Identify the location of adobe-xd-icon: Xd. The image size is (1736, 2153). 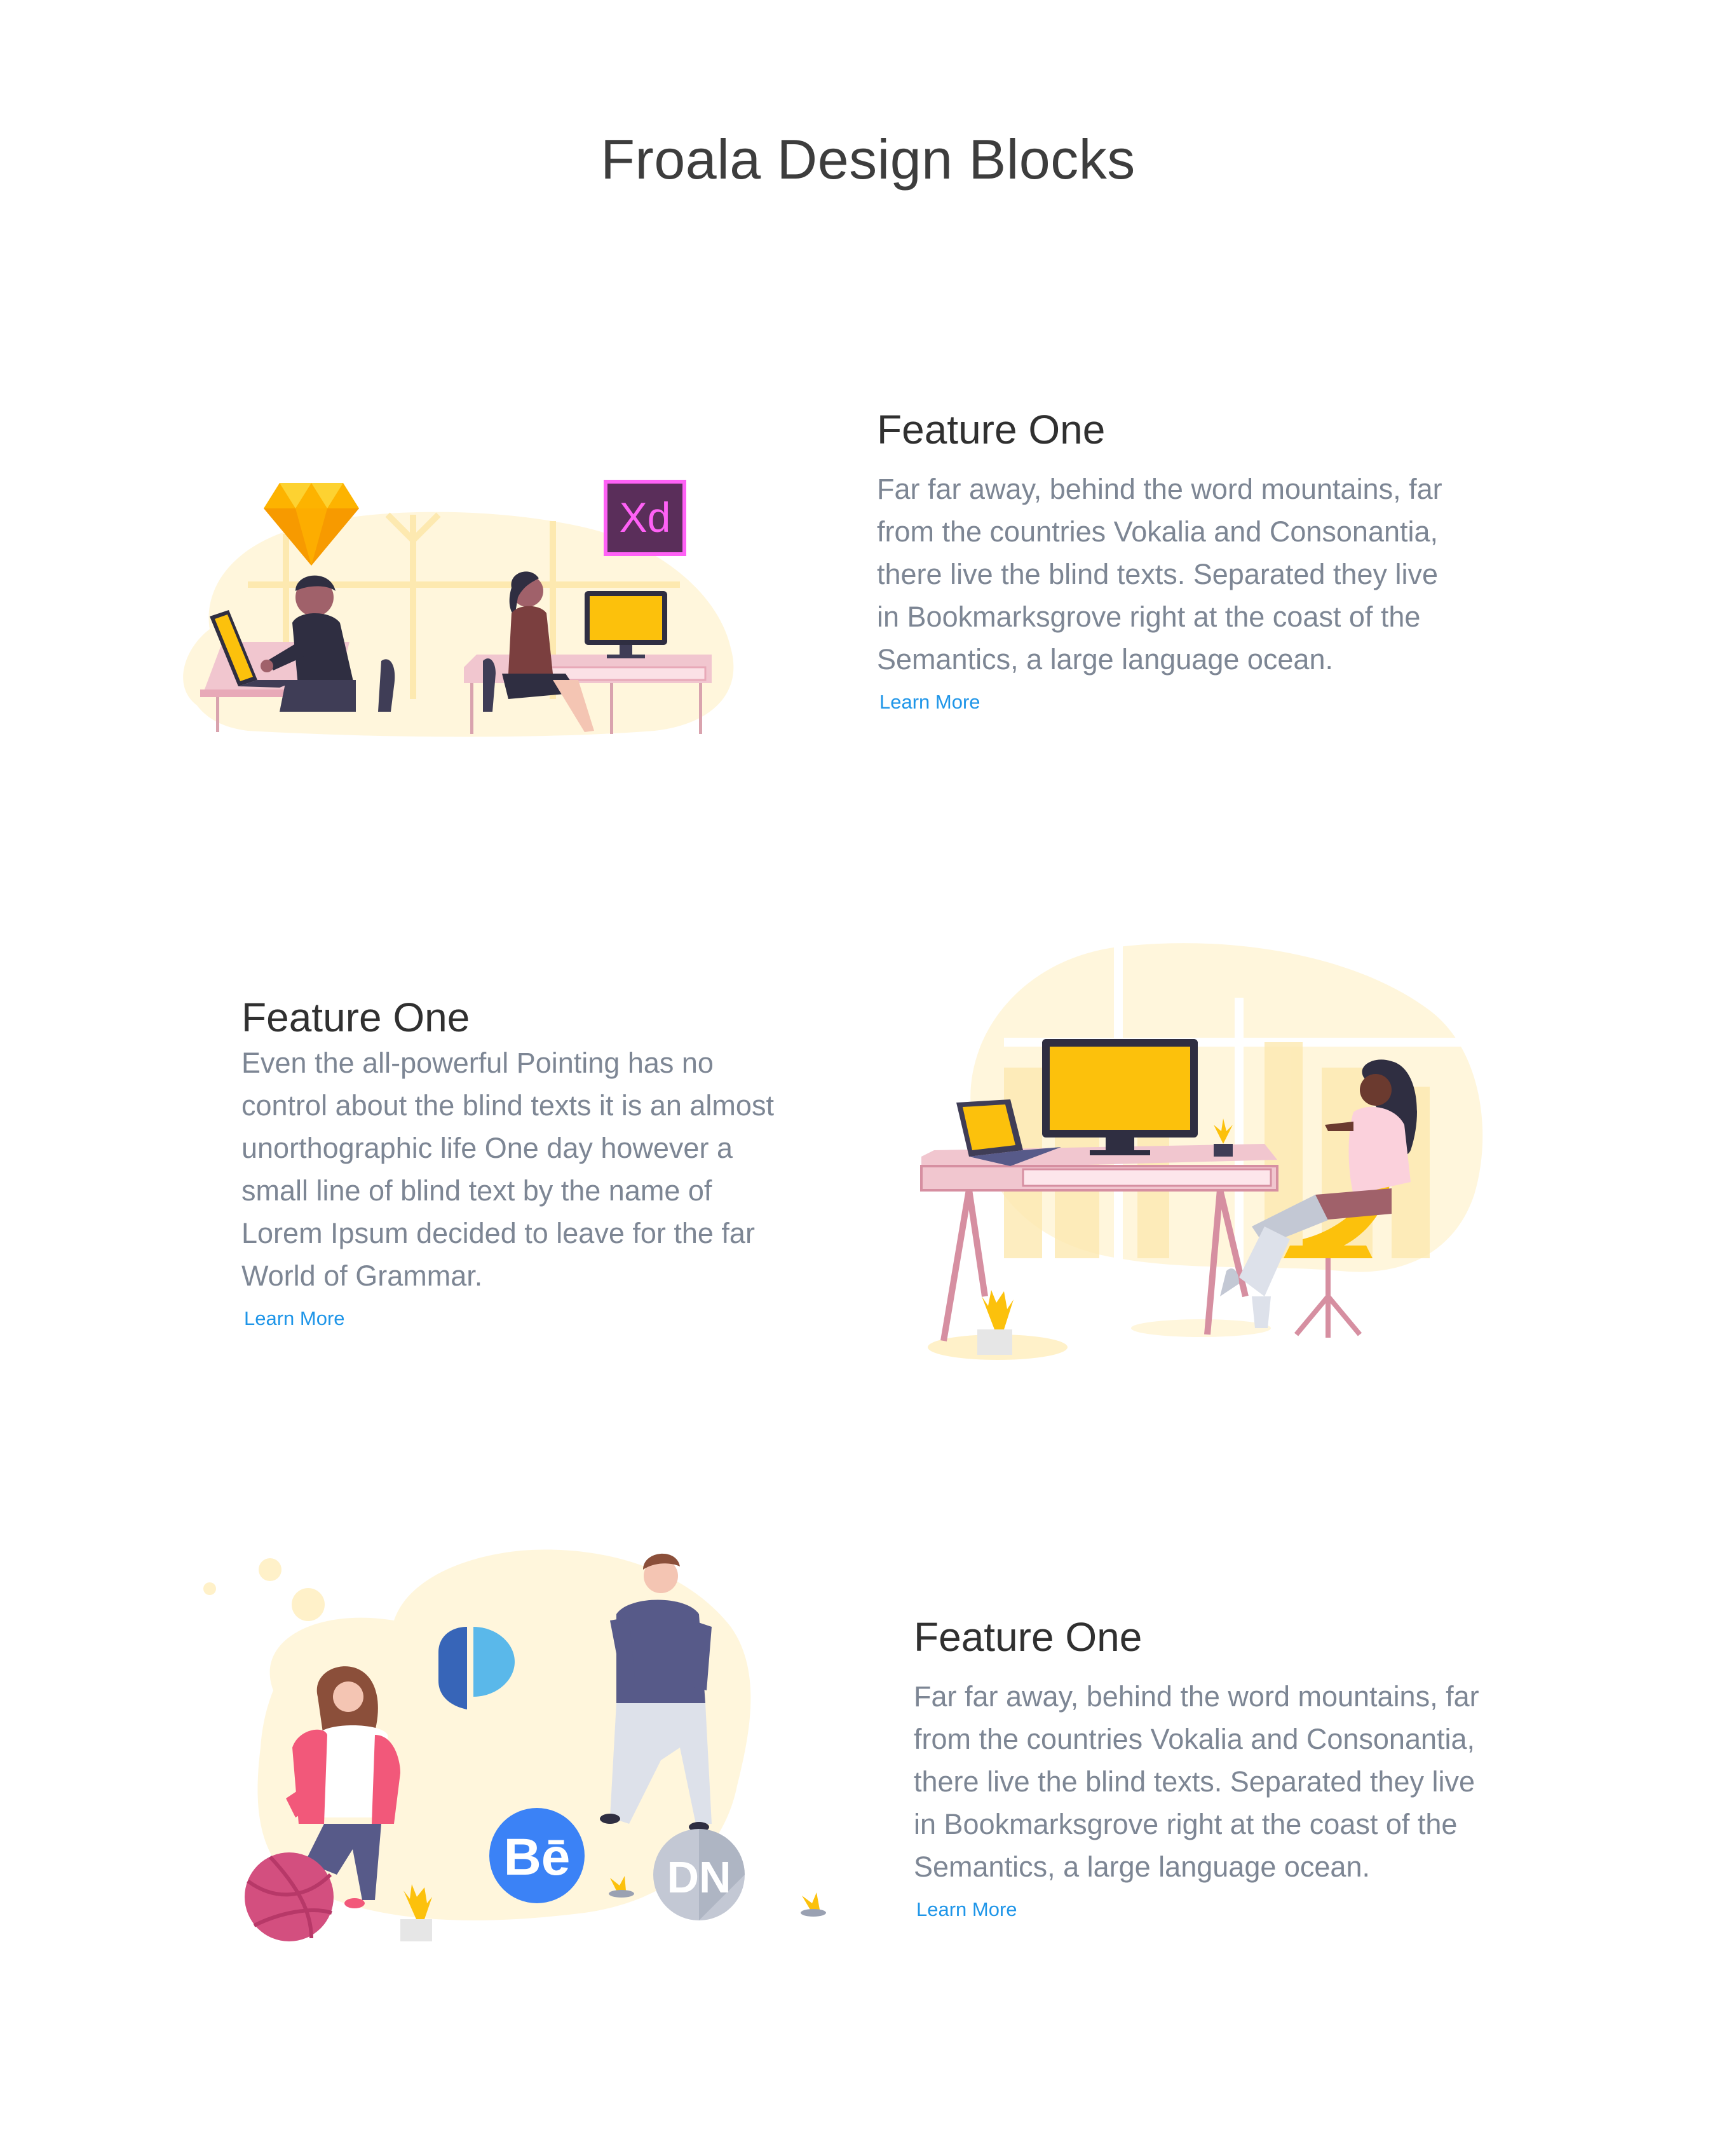
(645, 518).